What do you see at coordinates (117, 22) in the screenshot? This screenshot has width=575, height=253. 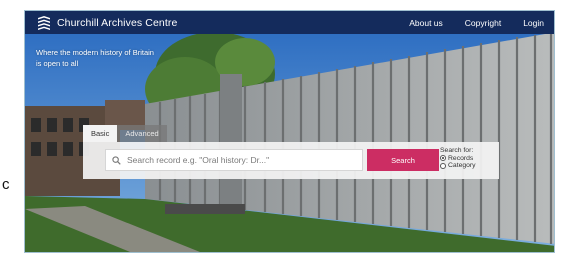 I see `brand-name: Churchill Archives Centre` at bounding box center [117, 22].